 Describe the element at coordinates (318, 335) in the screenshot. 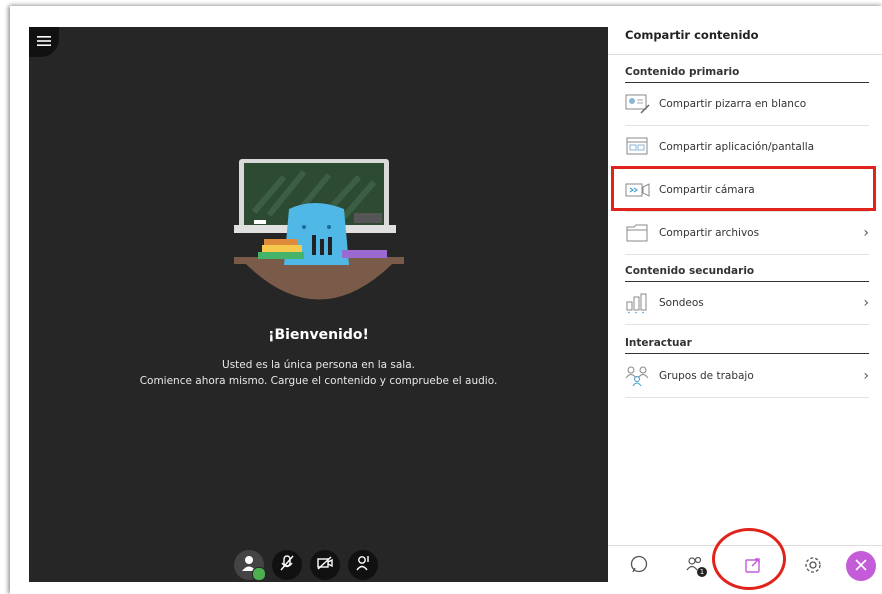

I see `welcome-title: ¡Bienvenido!` at that location.